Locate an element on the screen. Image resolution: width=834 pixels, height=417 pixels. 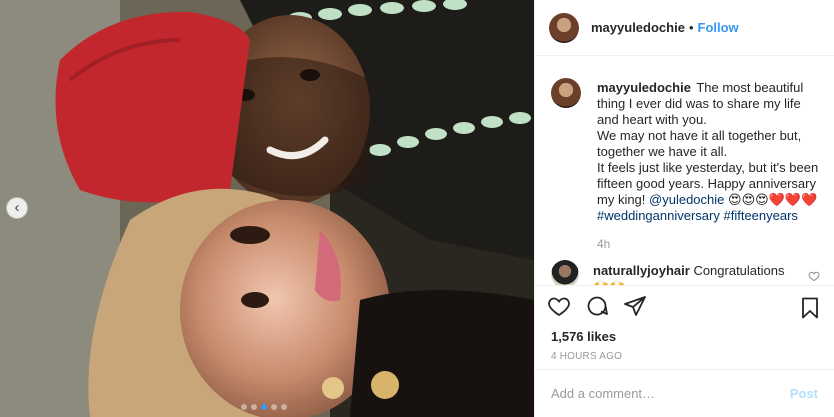
commenter-avatar is located at coordinates (565, 272).